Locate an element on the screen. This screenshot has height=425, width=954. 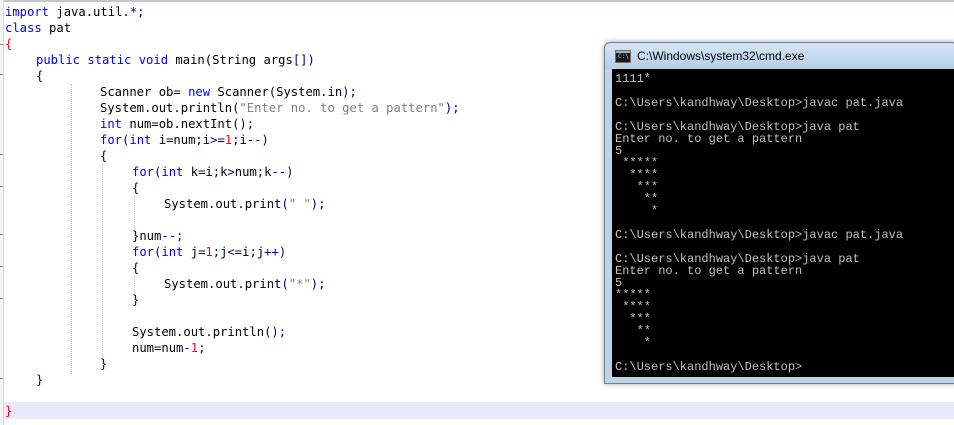
code-line: for(int k=i;k>num;k--) is located at coordinates (213, 172).